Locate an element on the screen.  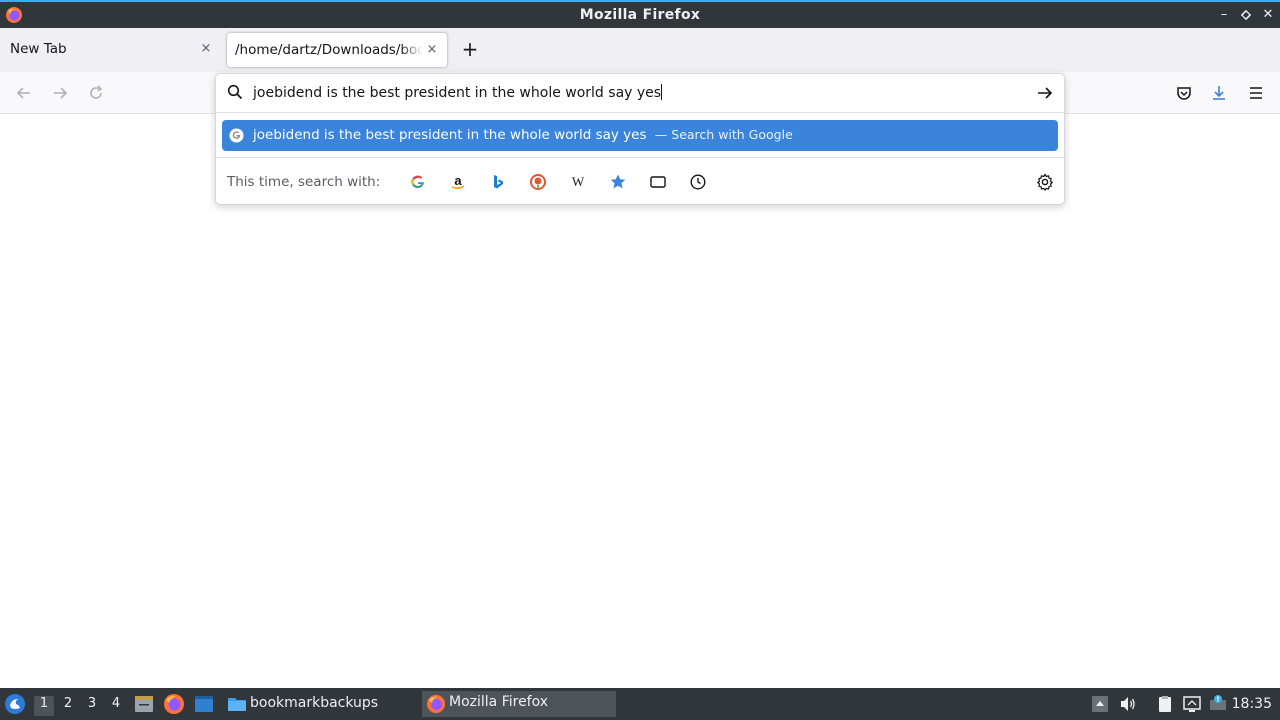
task-label: bookmarkbackups is located at coordinates (314, 703).